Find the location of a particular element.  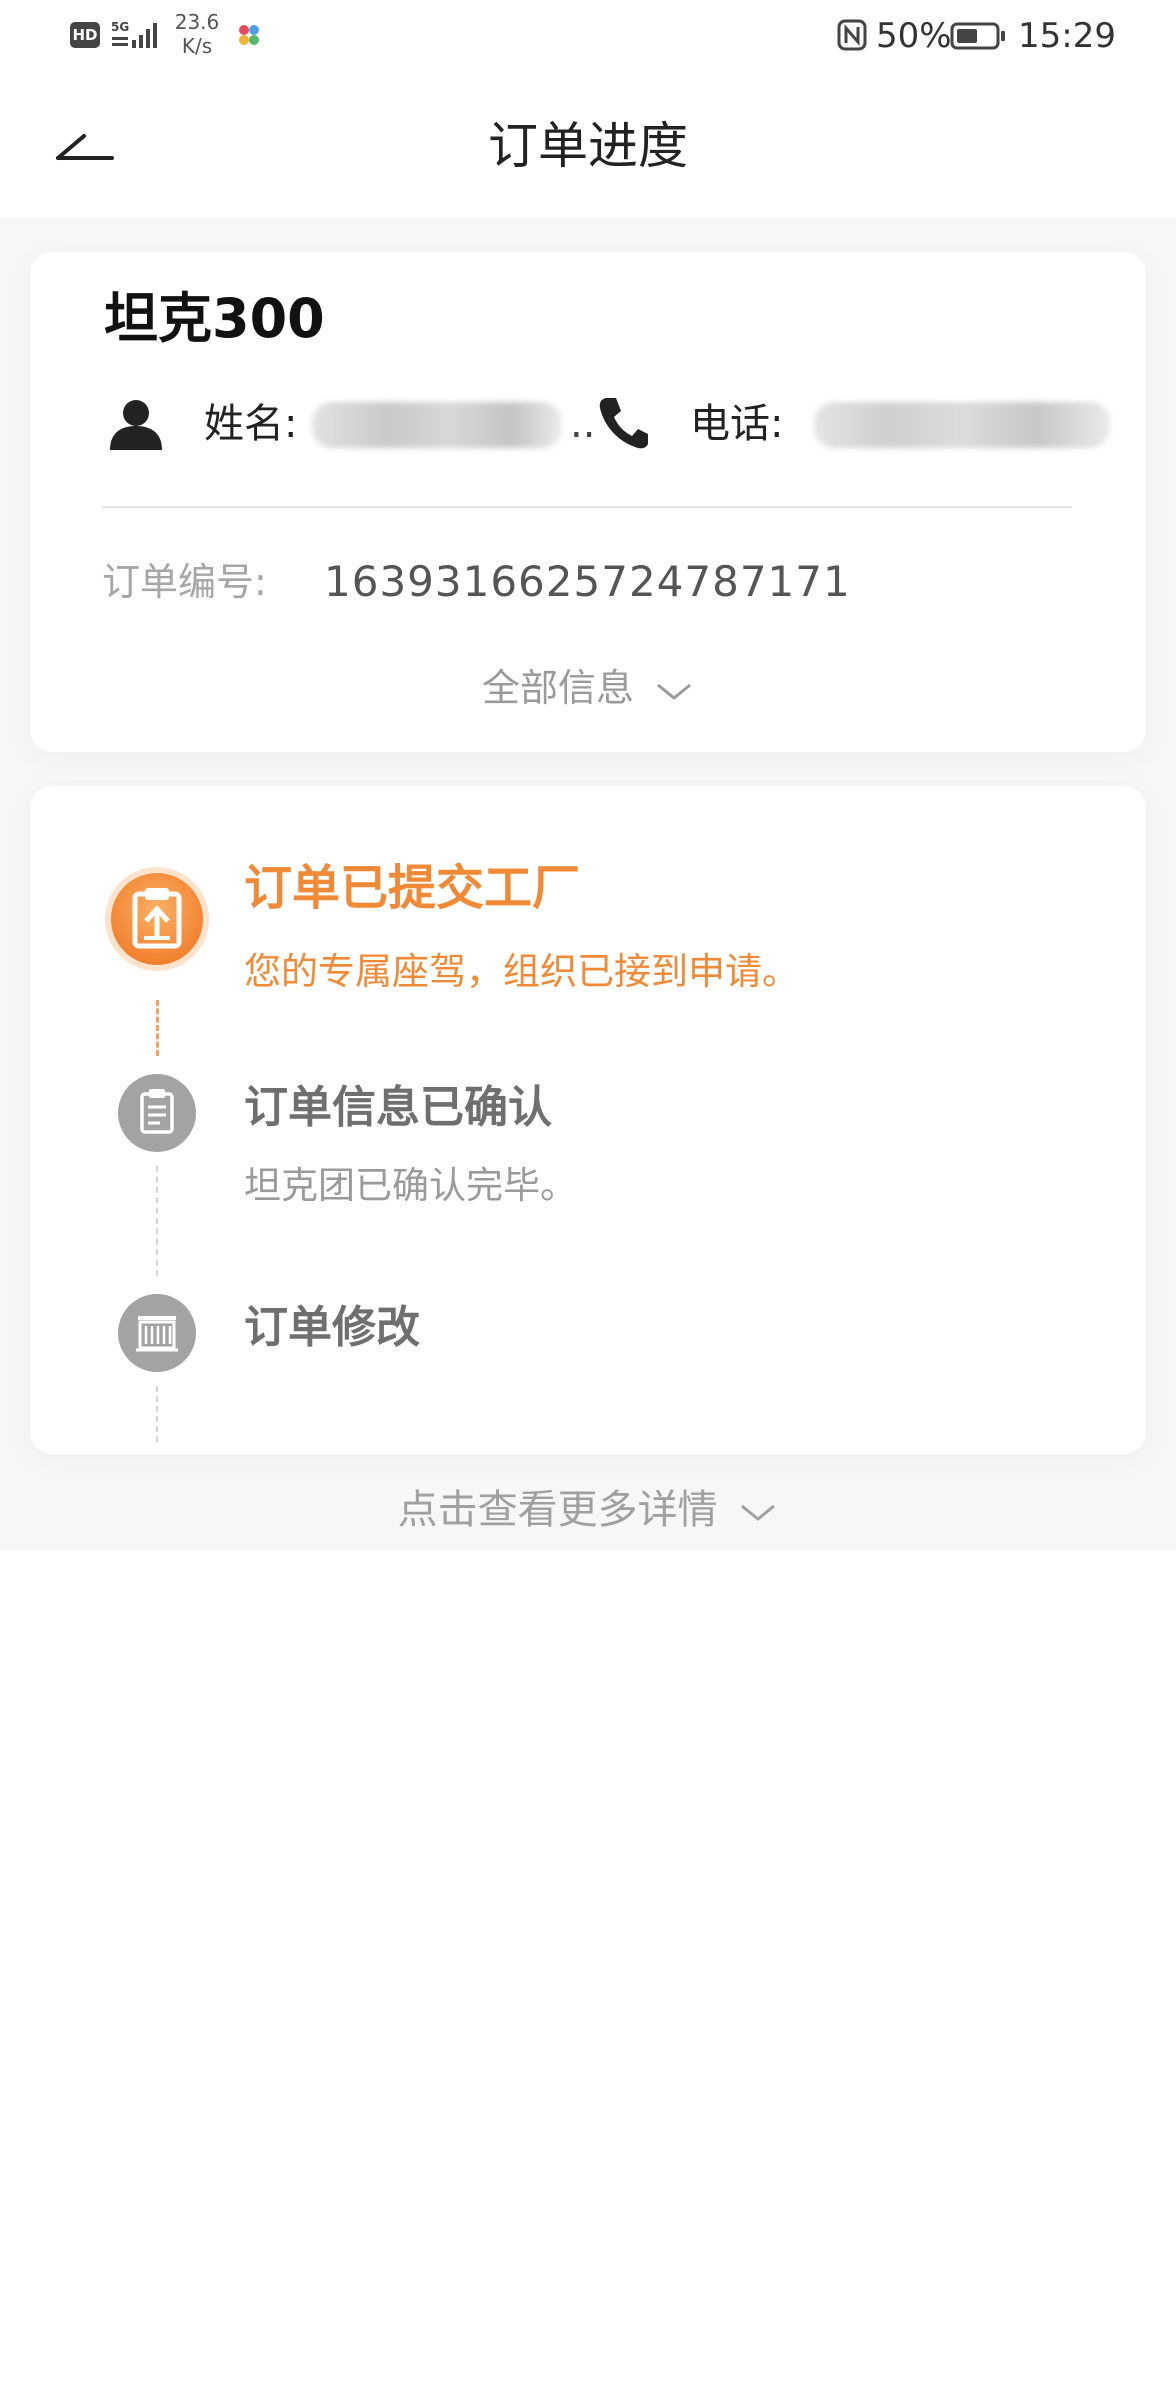

step-desc-submitted: 您的专属座驾，组织已接到申请。 is located at coordinates (521, 971).